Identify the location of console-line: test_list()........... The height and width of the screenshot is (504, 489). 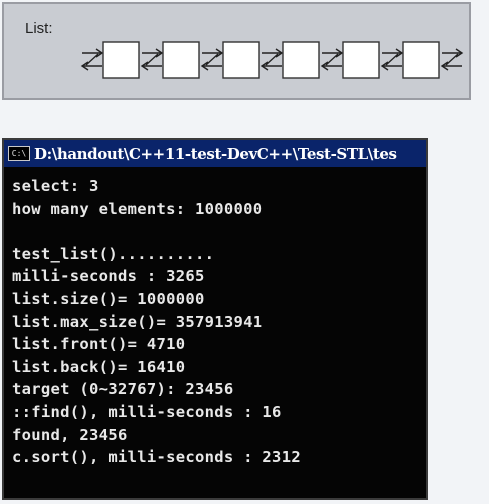
(113, 253).